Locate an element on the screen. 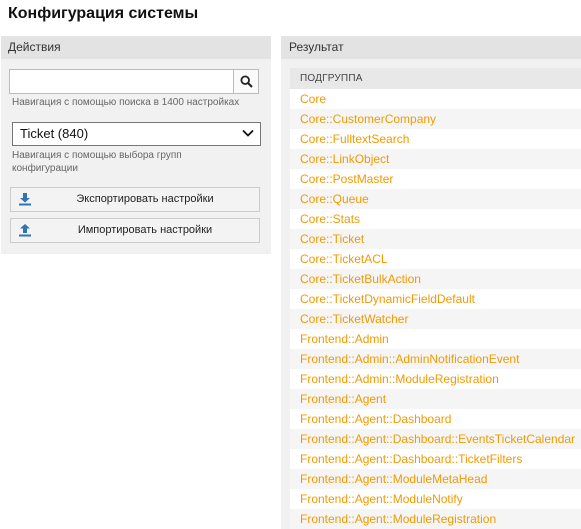 Image resolution: width=581 pixels, height=529 pixels. subgroup-link: Core::PostMaster is located at coordinates (346, 179).